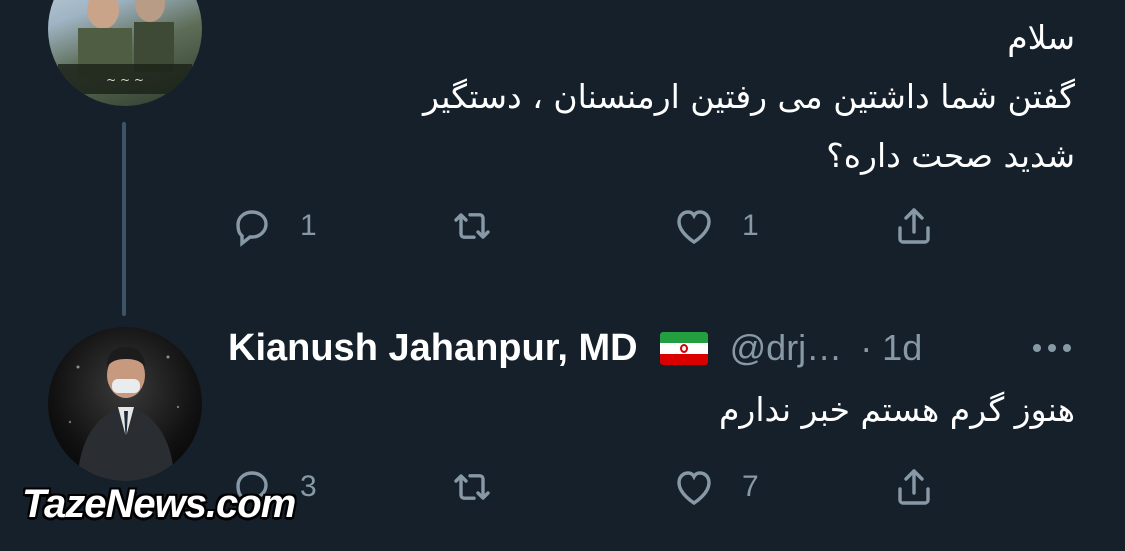 The image size is (1125, 551). What do you see at coordinates (750, 486) in the screenshot?
I see `like-count: 7` at bounding box center [750, 486].